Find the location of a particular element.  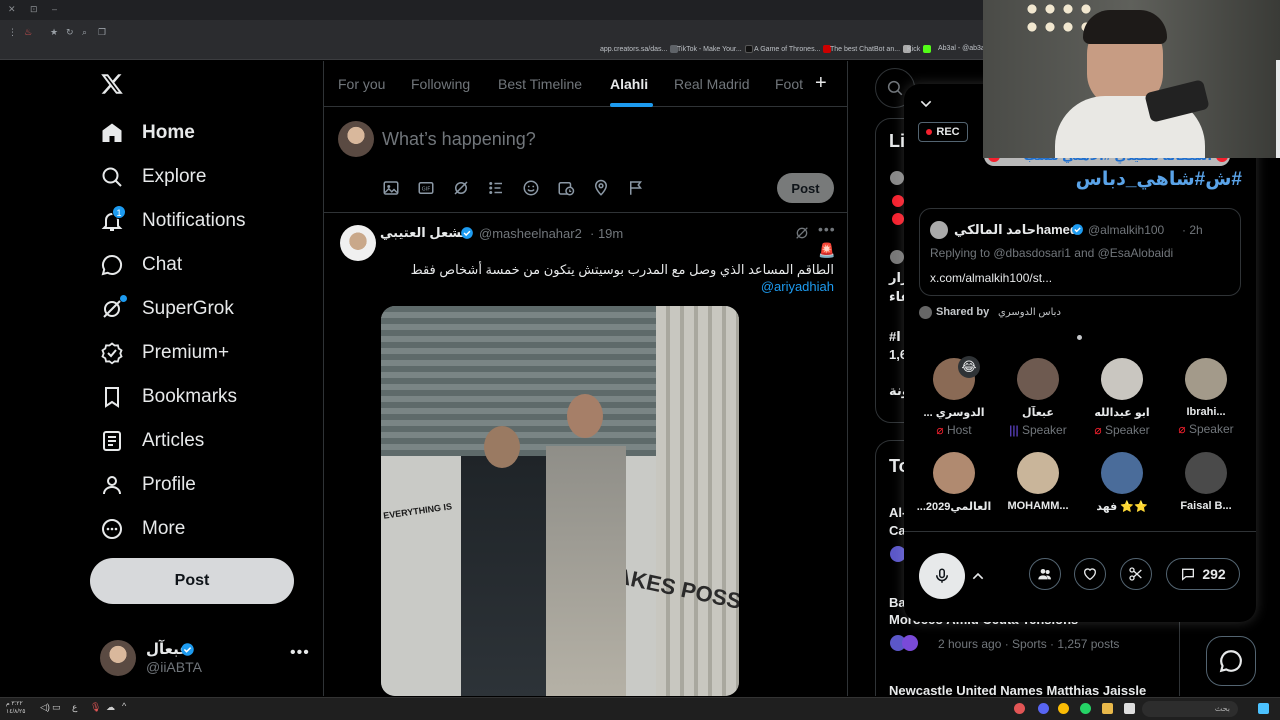

trend-title: Newcastle United Names Matthias Jaissle is located at coordinates (1017, 690).